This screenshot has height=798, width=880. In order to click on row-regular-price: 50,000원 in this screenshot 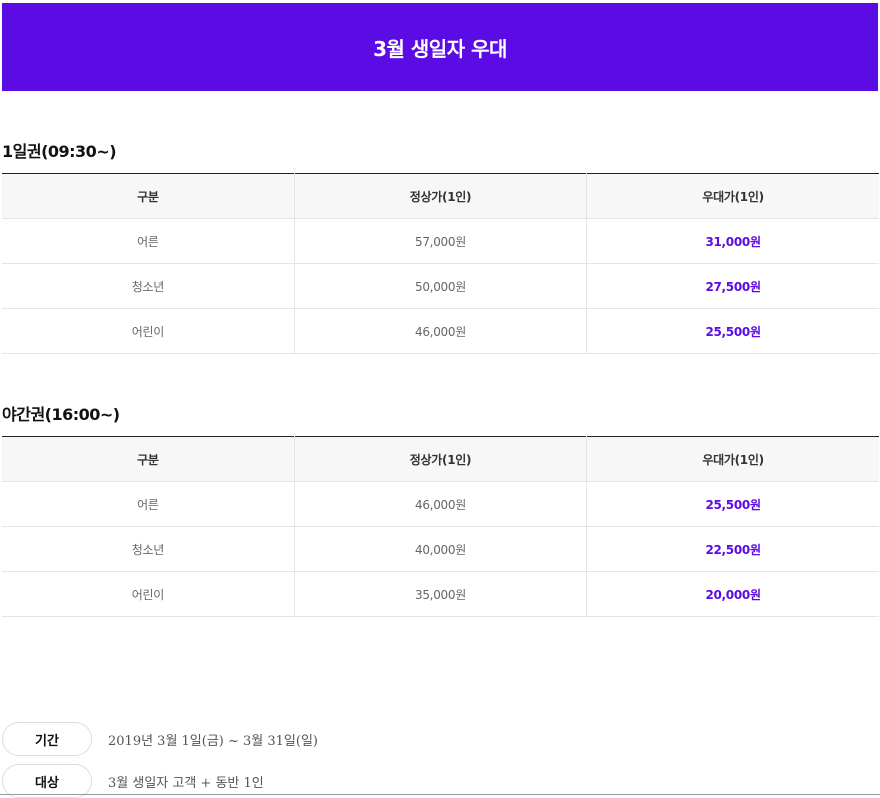, I will do `click(440, 286)`.